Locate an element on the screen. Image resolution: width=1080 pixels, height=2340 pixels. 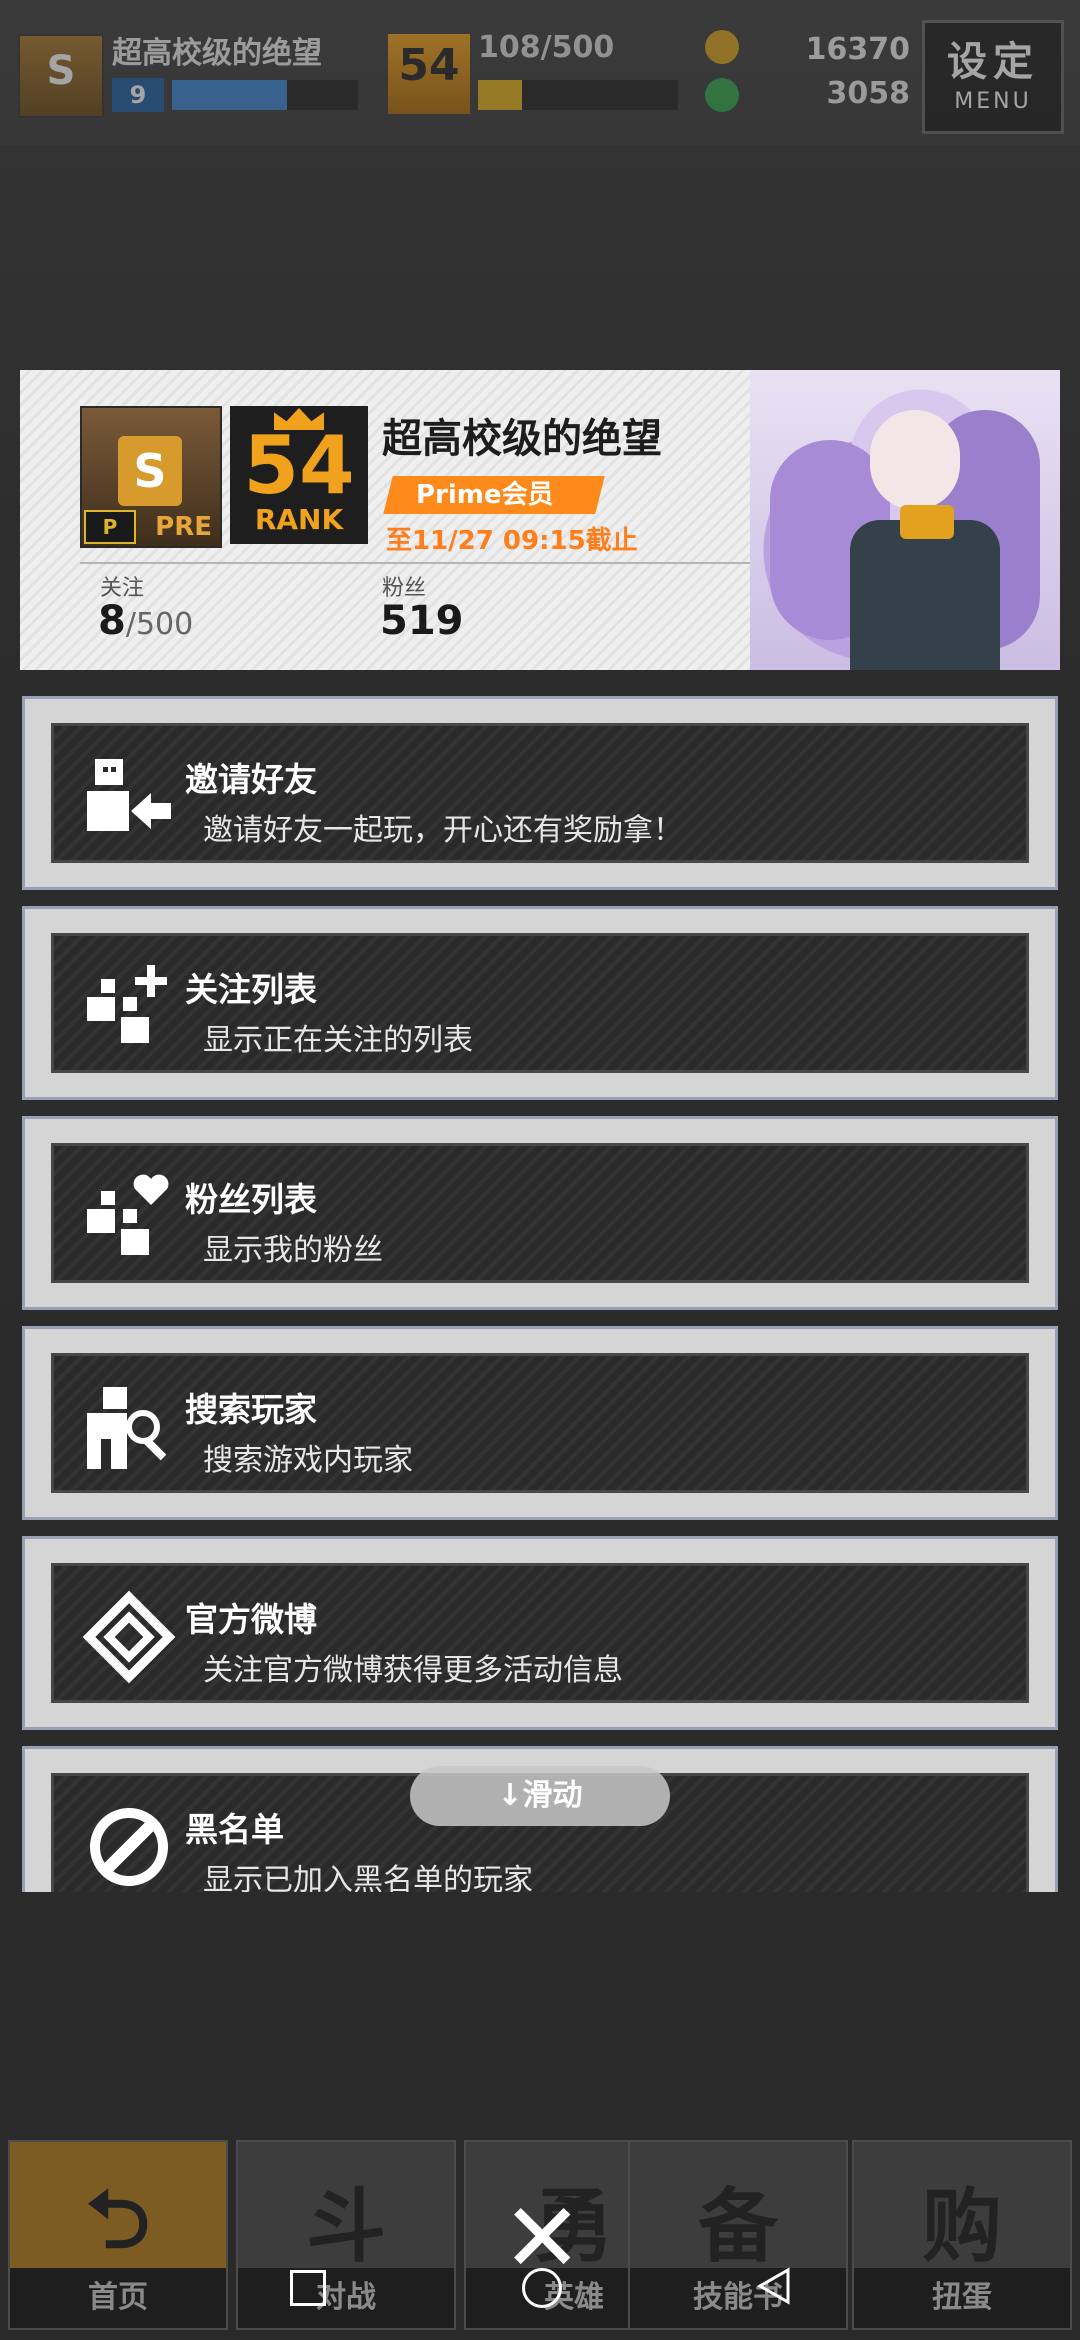
menu-desc: 显示已加入黑名单的玩家 is located at coordinates (368, 1877).